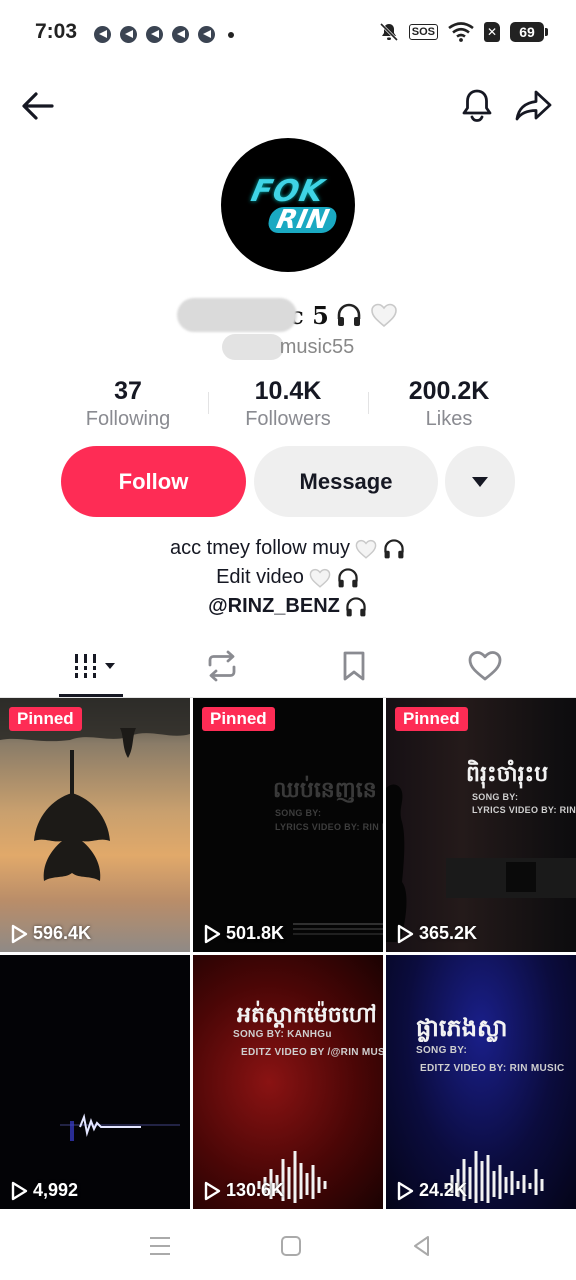 The height and width of the screenshot is (1280, 576). What do you see at coordinates (164, 34) in the screenshot?
I see `notification-icons` at bounding box center [164, 34].